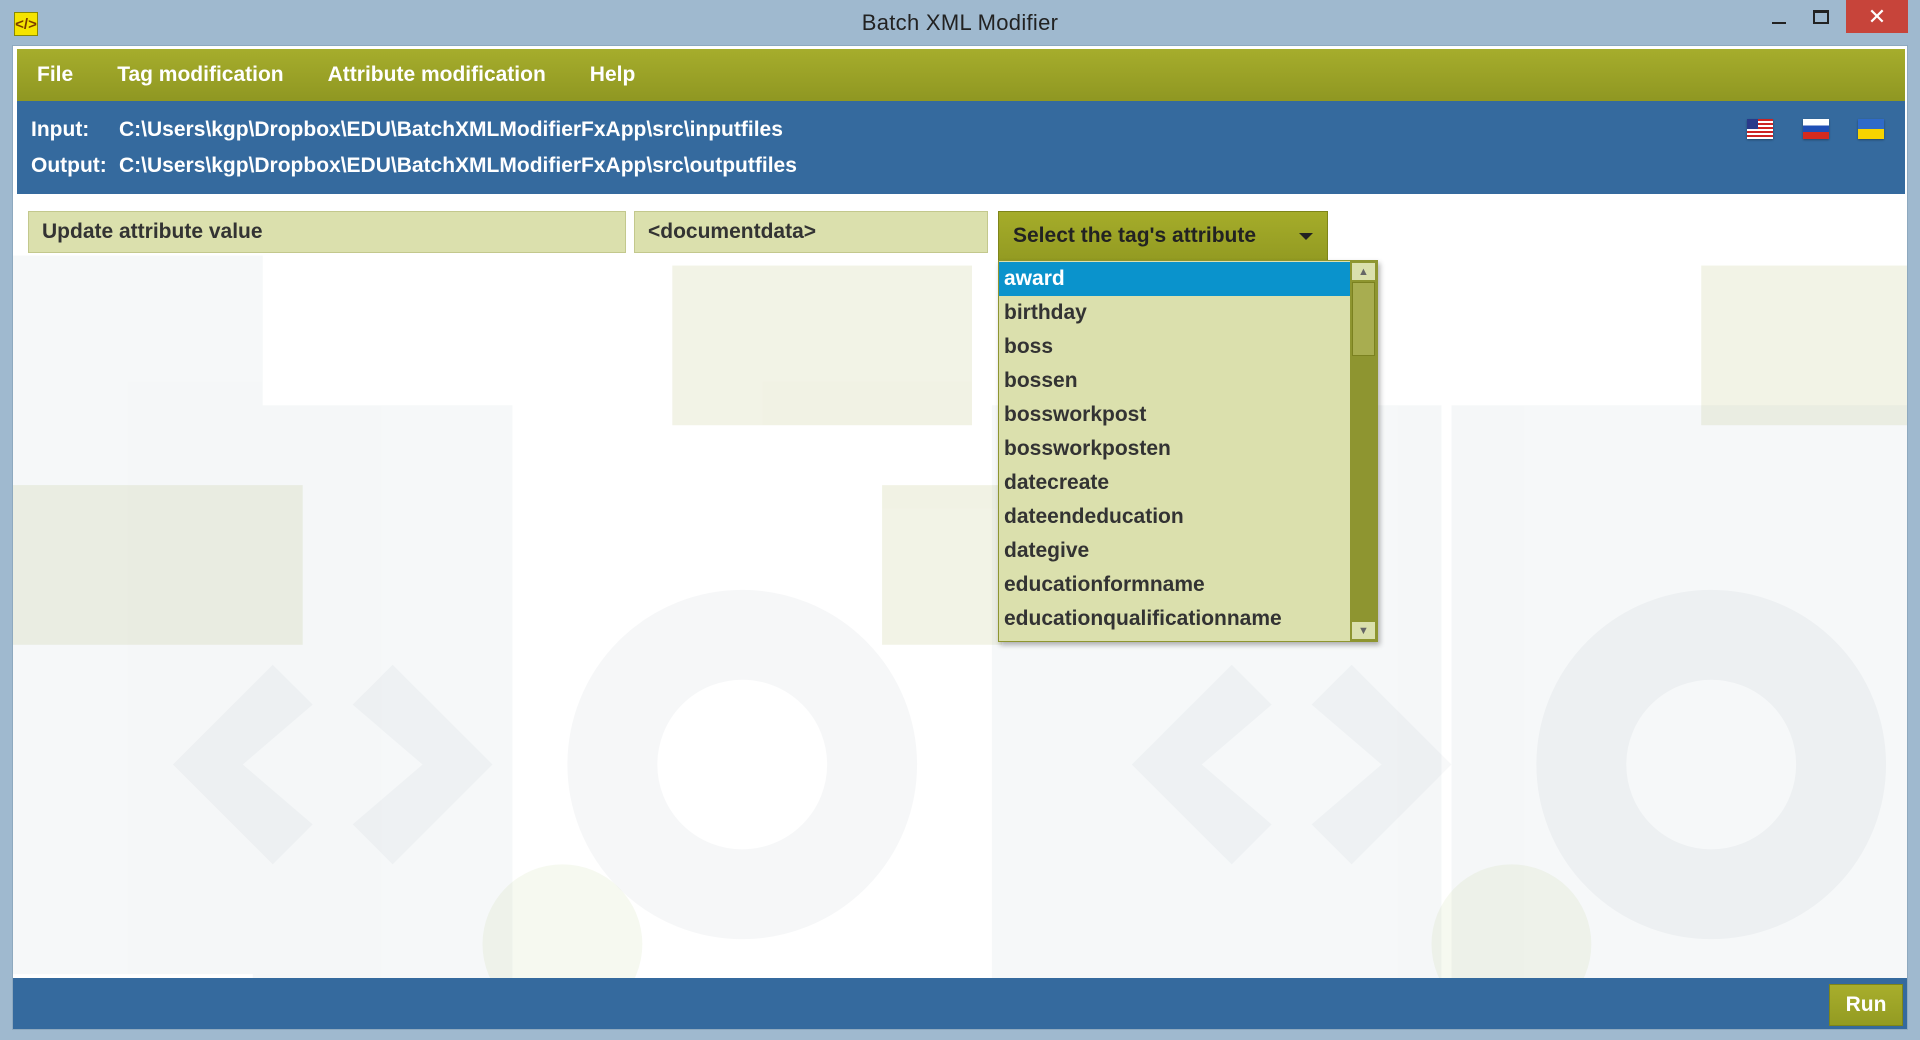 The image size is (1920, 1040). I want to click on menu-help: Help, so click(613, 75).